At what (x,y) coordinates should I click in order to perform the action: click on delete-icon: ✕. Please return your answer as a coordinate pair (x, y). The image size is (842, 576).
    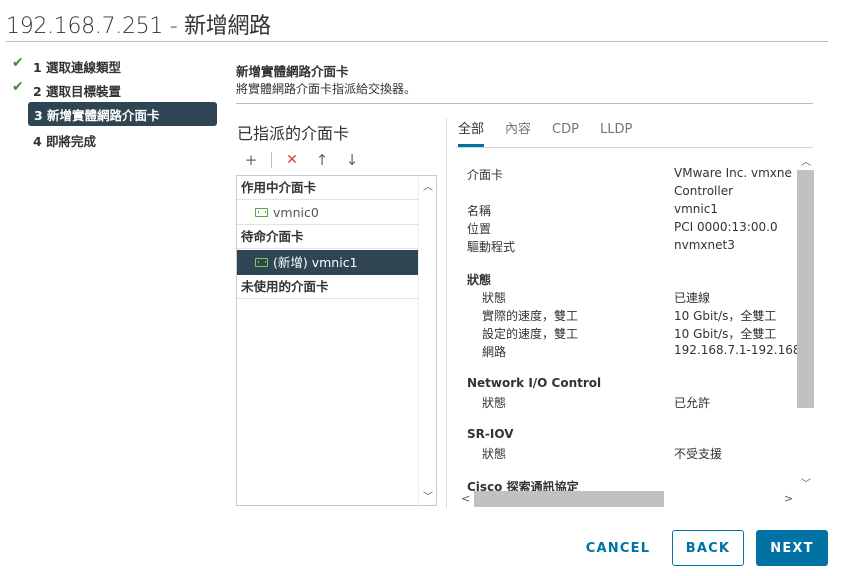
    Looking at the image, I should click on (292, 160).